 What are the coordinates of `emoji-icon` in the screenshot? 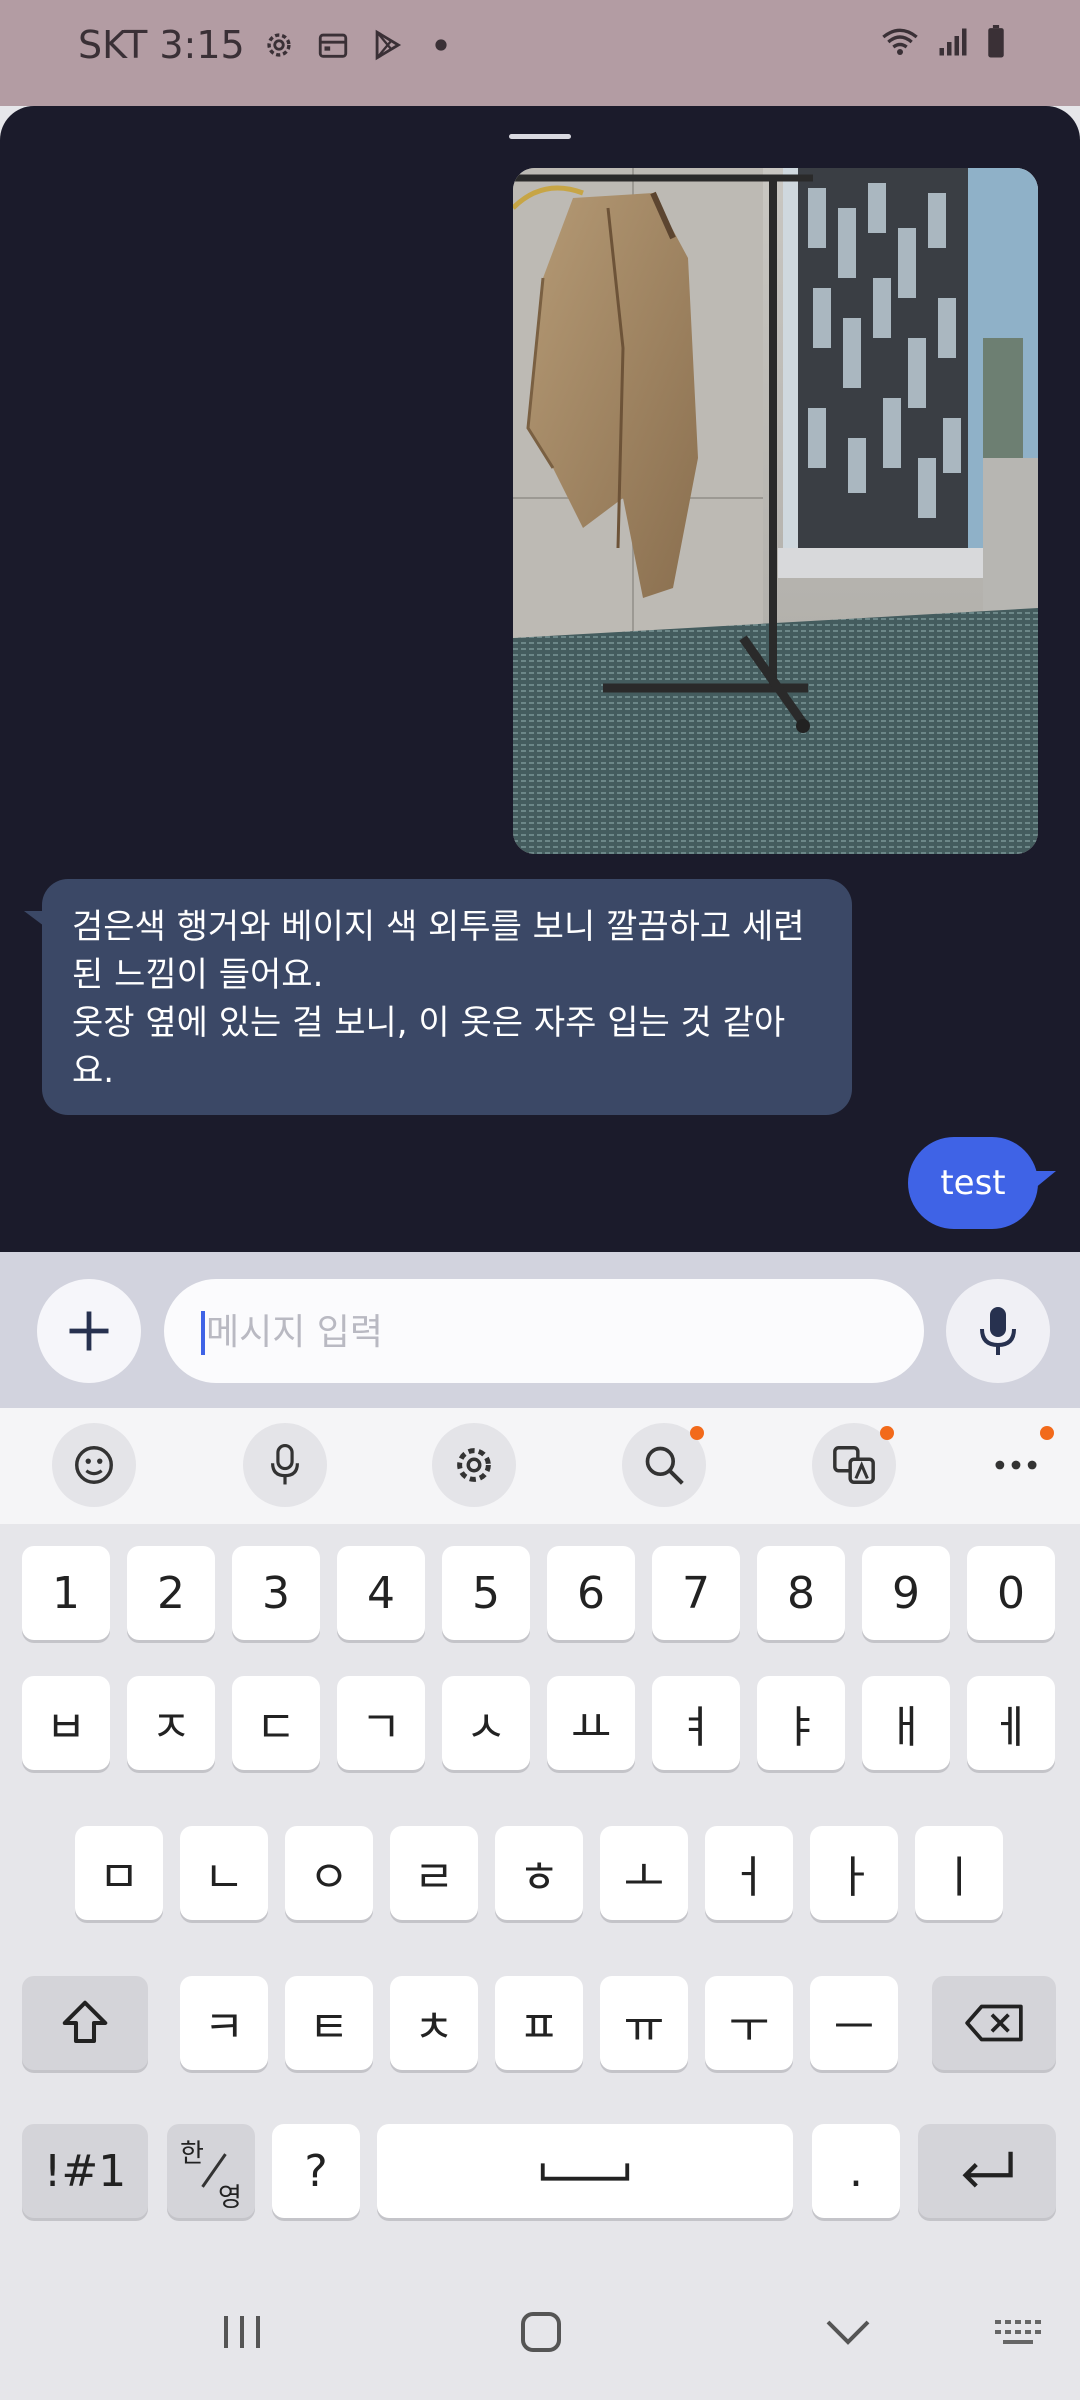 It's located at (94, 1465).